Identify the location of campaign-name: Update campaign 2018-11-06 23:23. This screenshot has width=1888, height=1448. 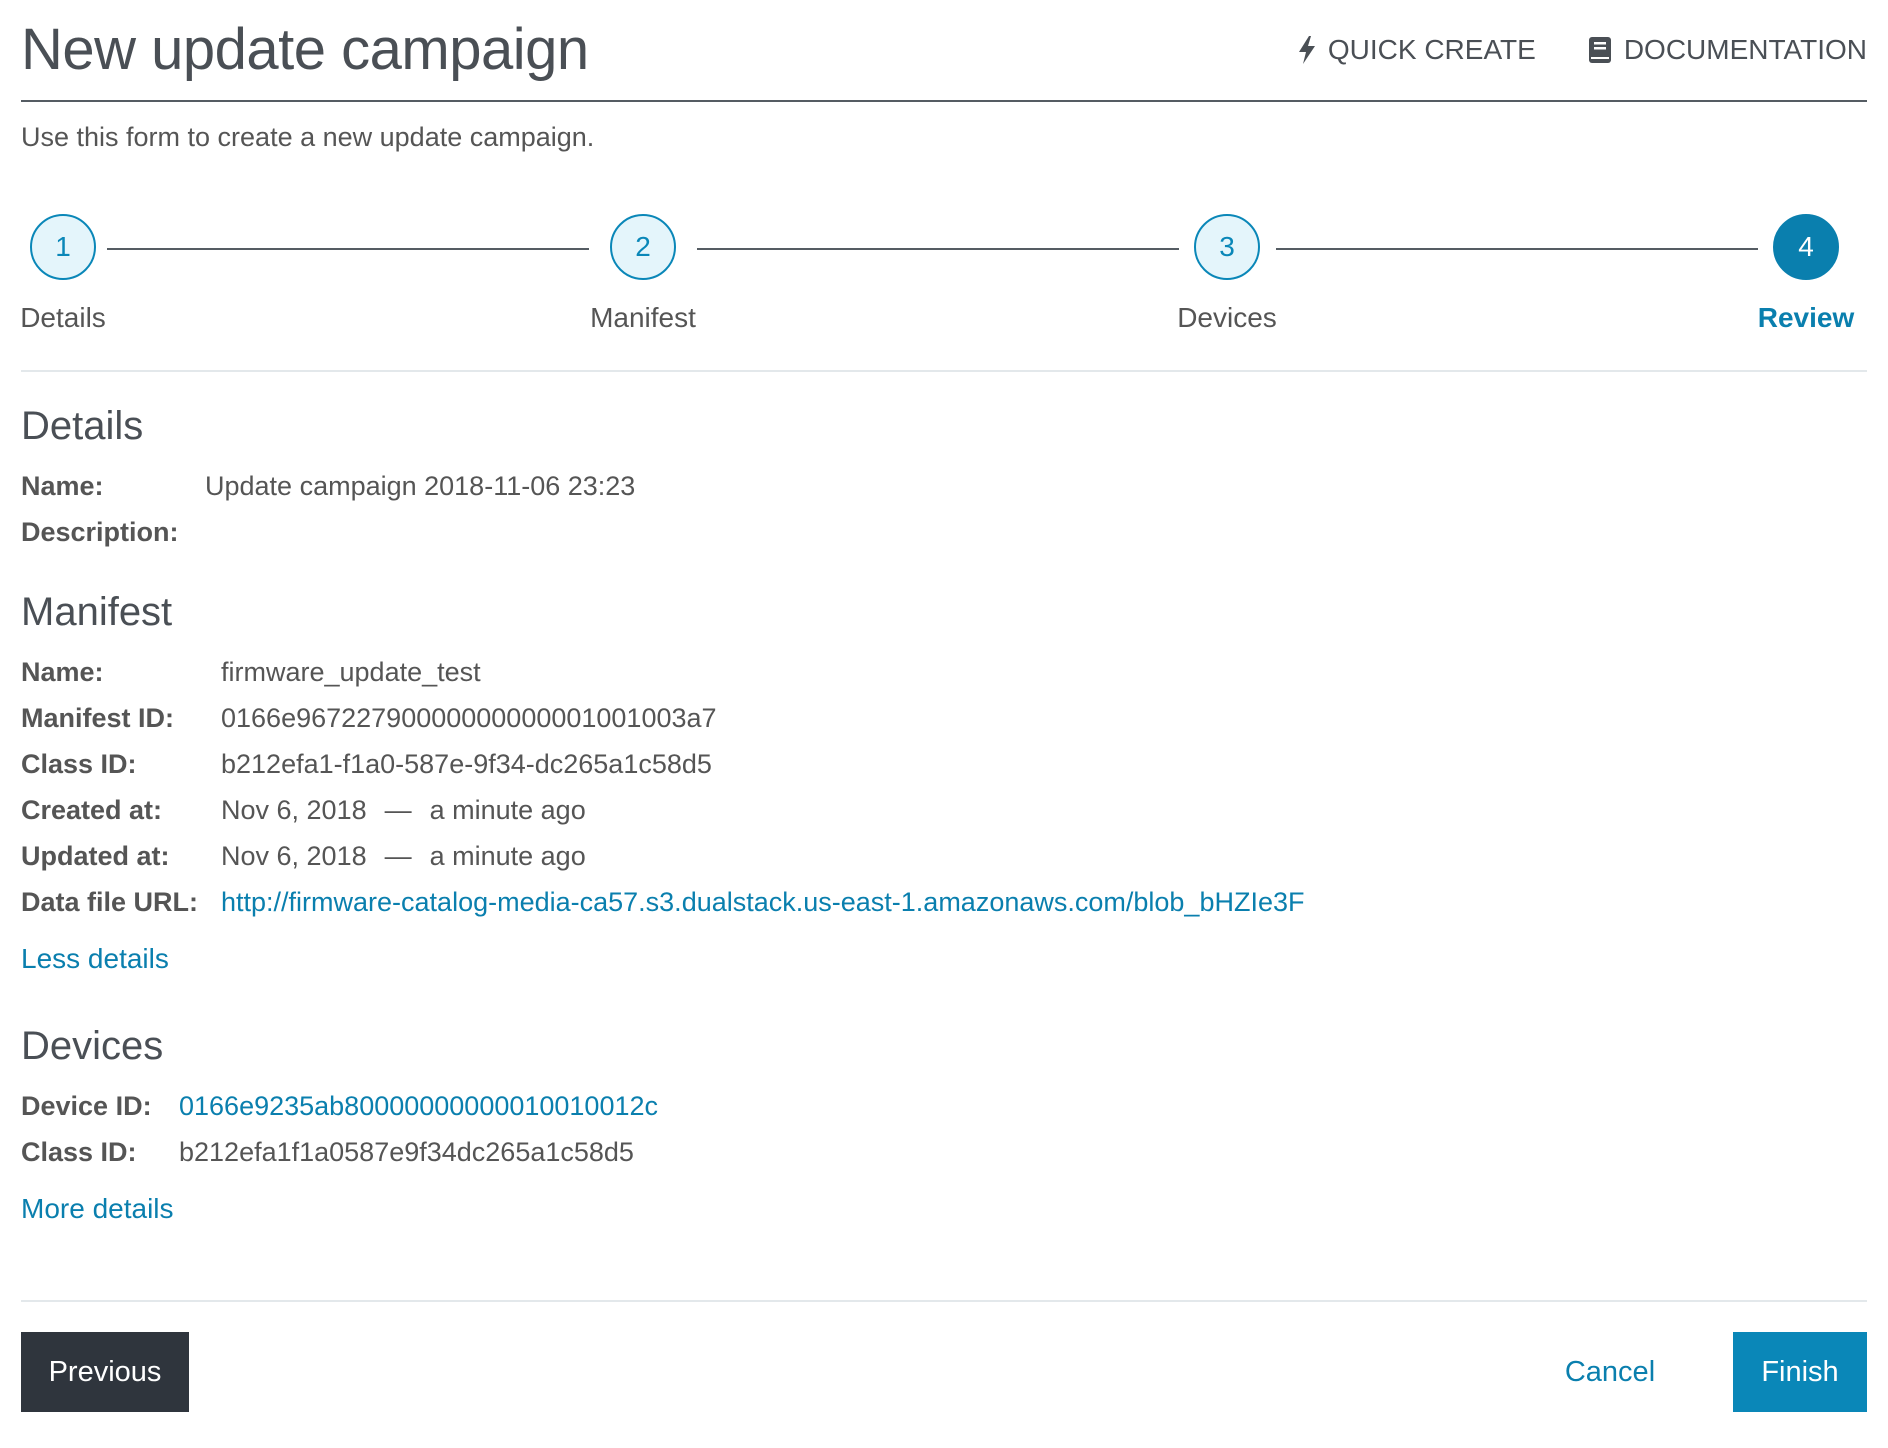
(420, 486).